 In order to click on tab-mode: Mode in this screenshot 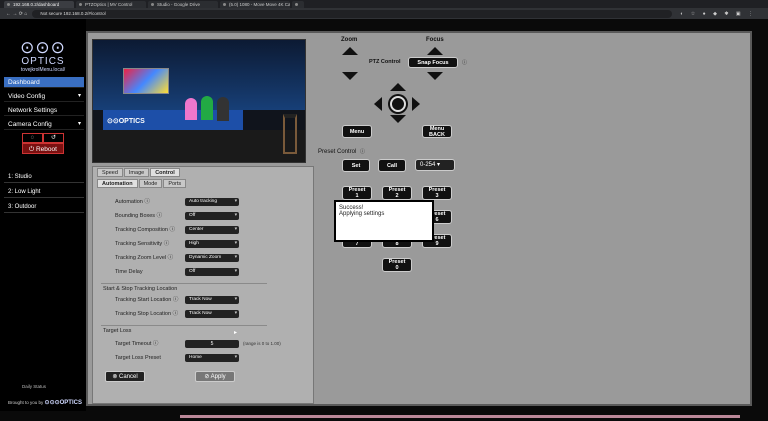, I will do `click(150, 183)`.